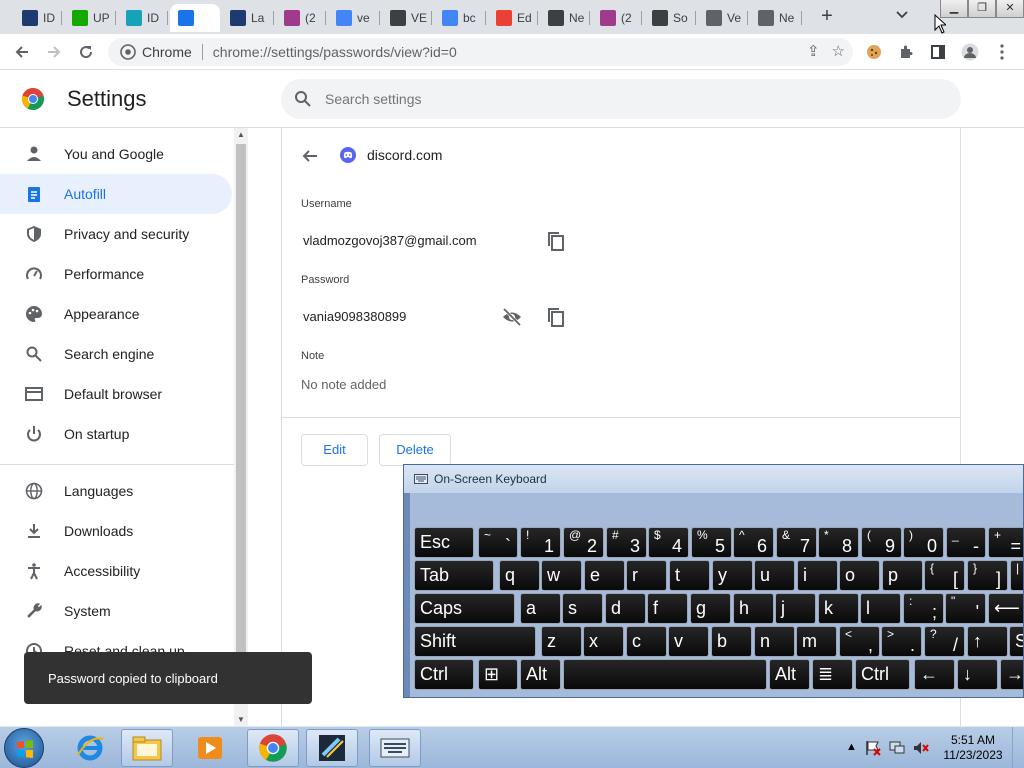 This screenshot has width=1024, height=768. I want to click on site-info-chip: Chrome, so click(156, 52).